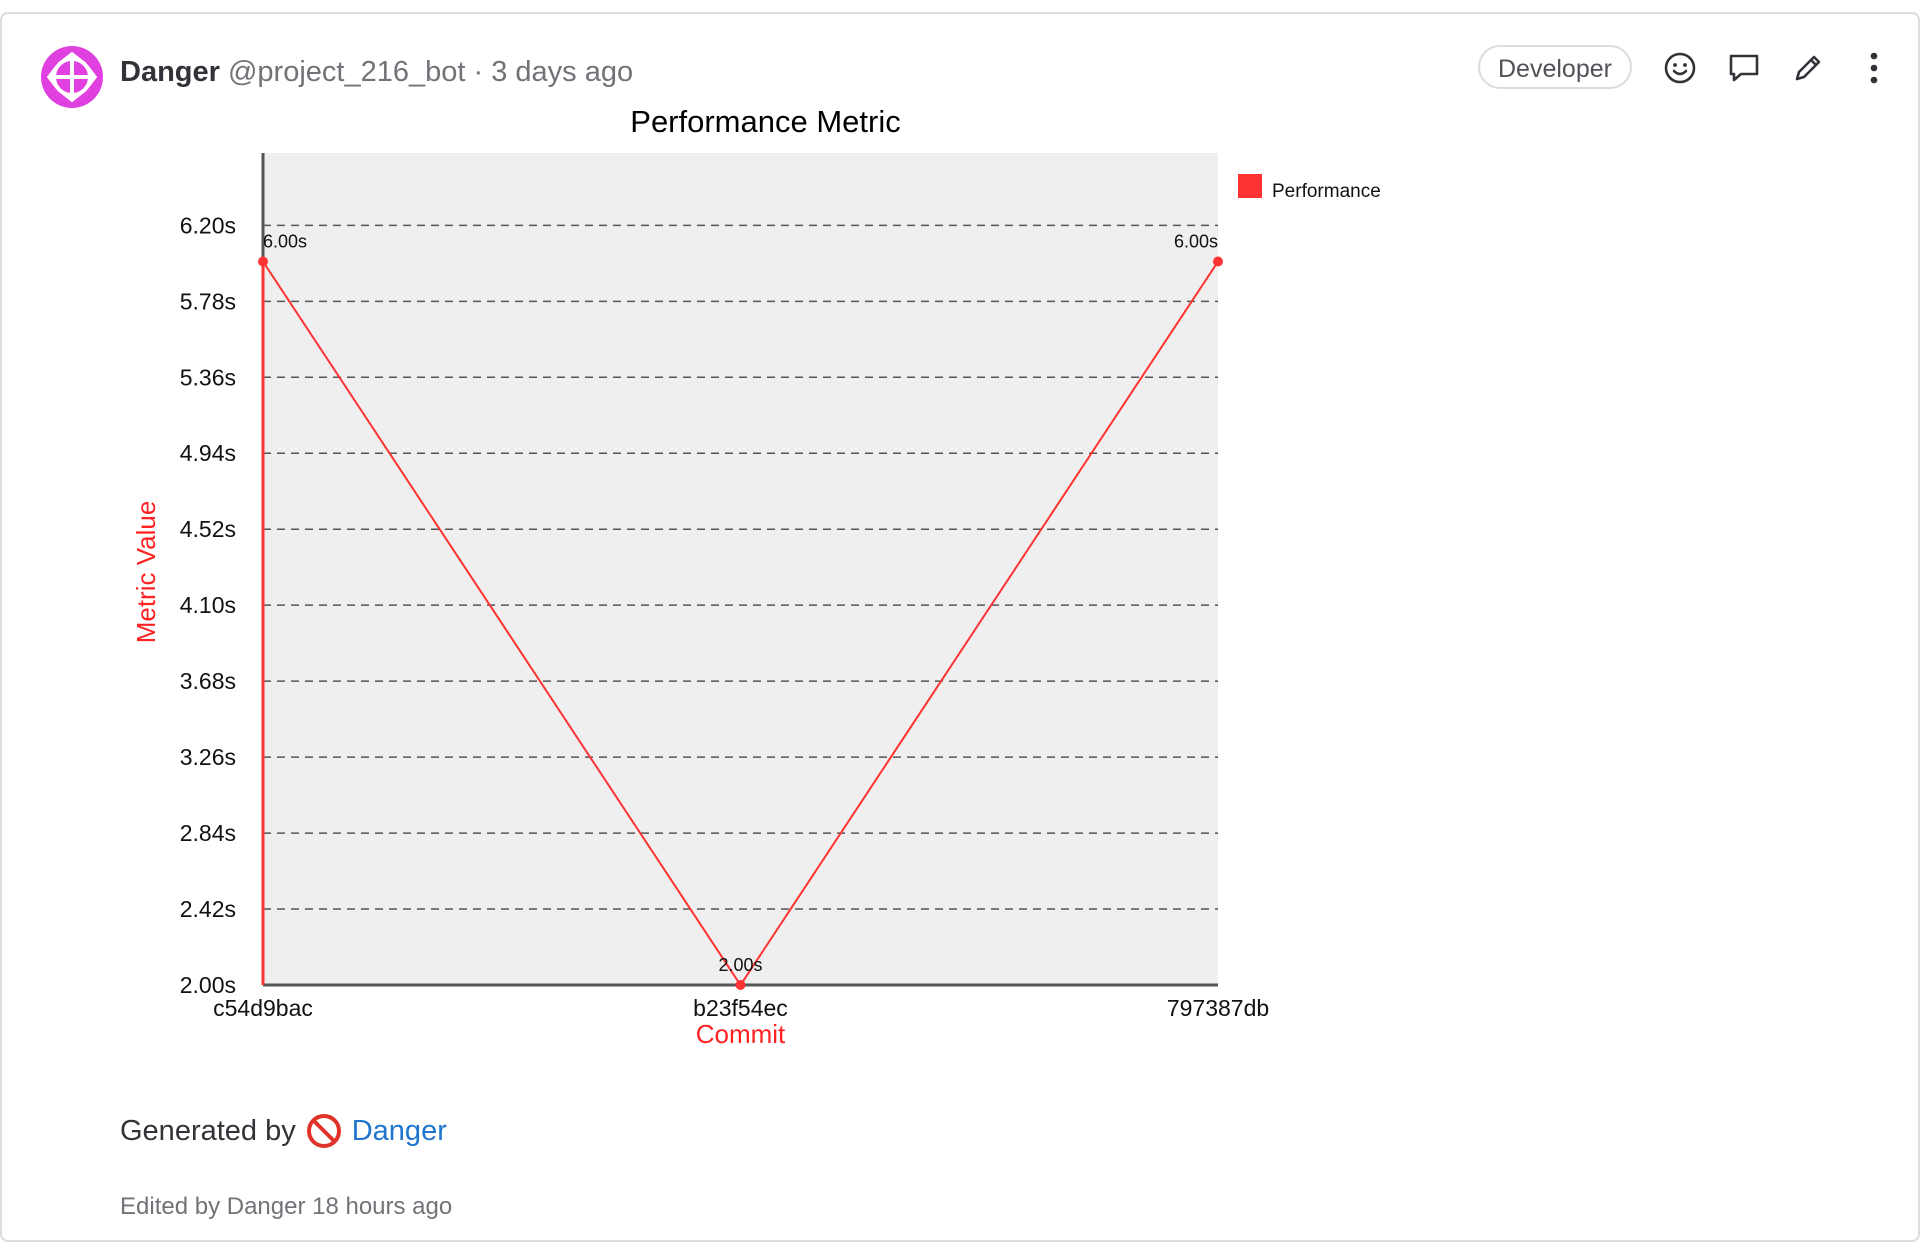  I want to click on y-tick-label: 5.78s, so click(208, 301).